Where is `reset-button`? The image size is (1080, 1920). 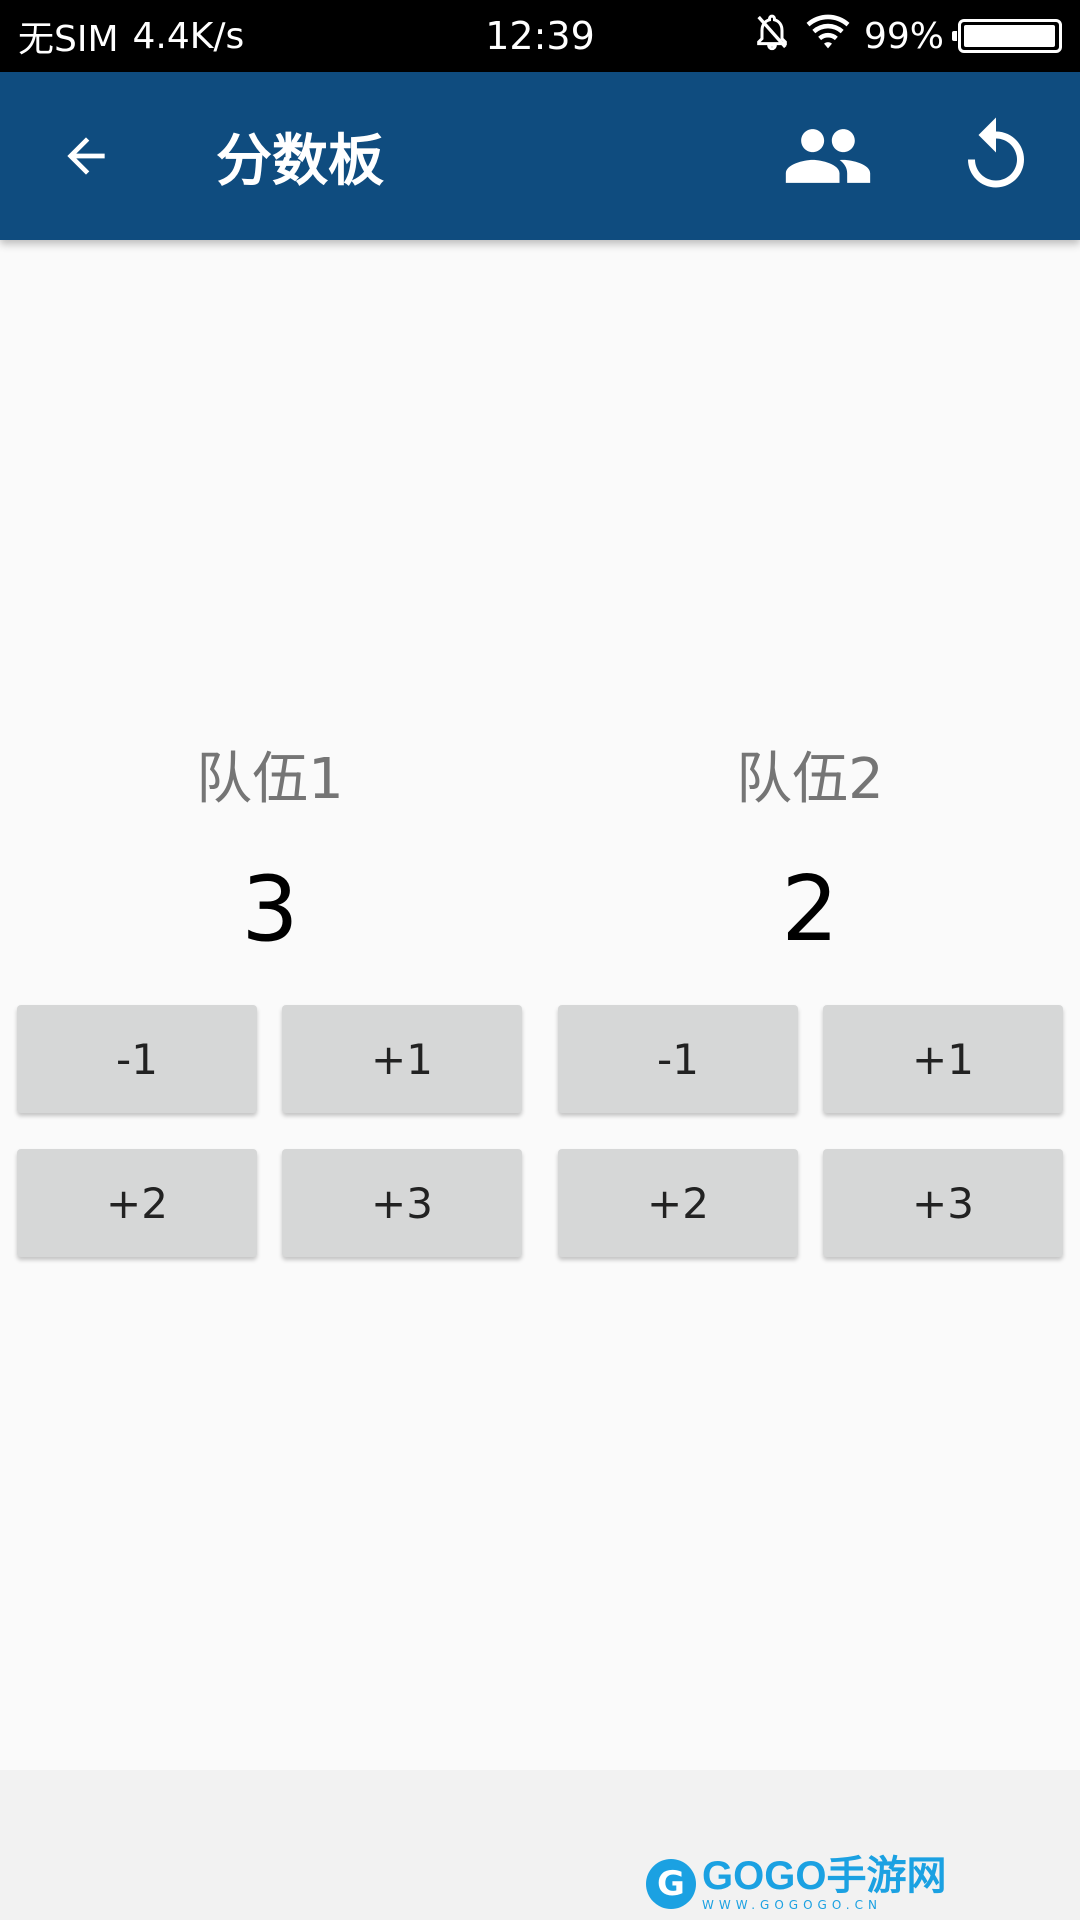
reset-button is located at coordinates (996, 156).